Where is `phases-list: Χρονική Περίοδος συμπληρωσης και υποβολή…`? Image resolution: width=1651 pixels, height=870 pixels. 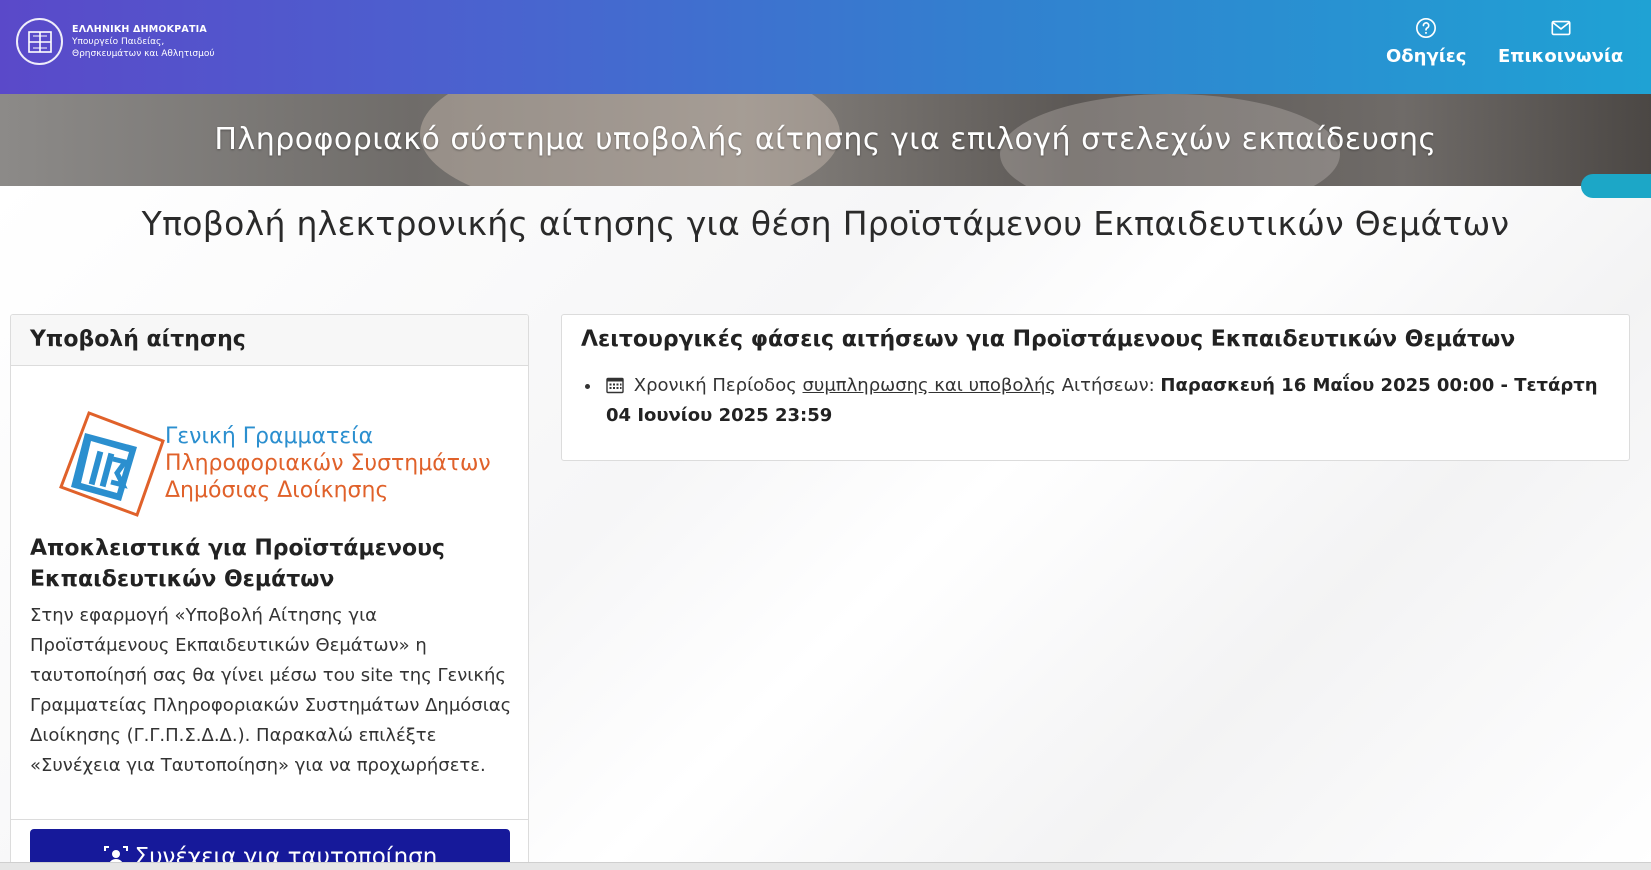
phases-list: Χρονική Περίοδος συμπληρωσης και υποβολή… is located at coordinates (1107, 401).